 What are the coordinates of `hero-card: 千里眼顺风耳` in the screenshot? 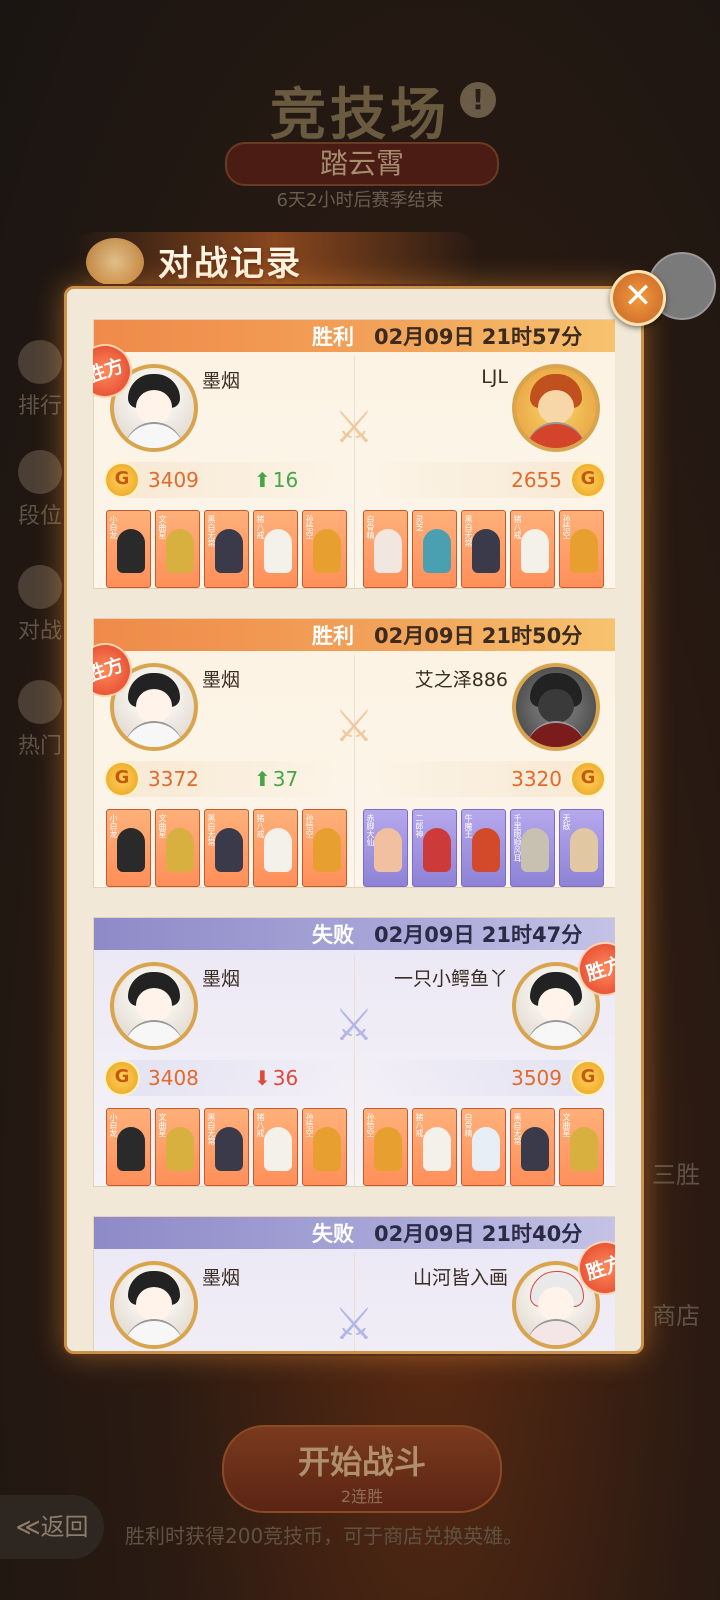 It's located at (532, 848).